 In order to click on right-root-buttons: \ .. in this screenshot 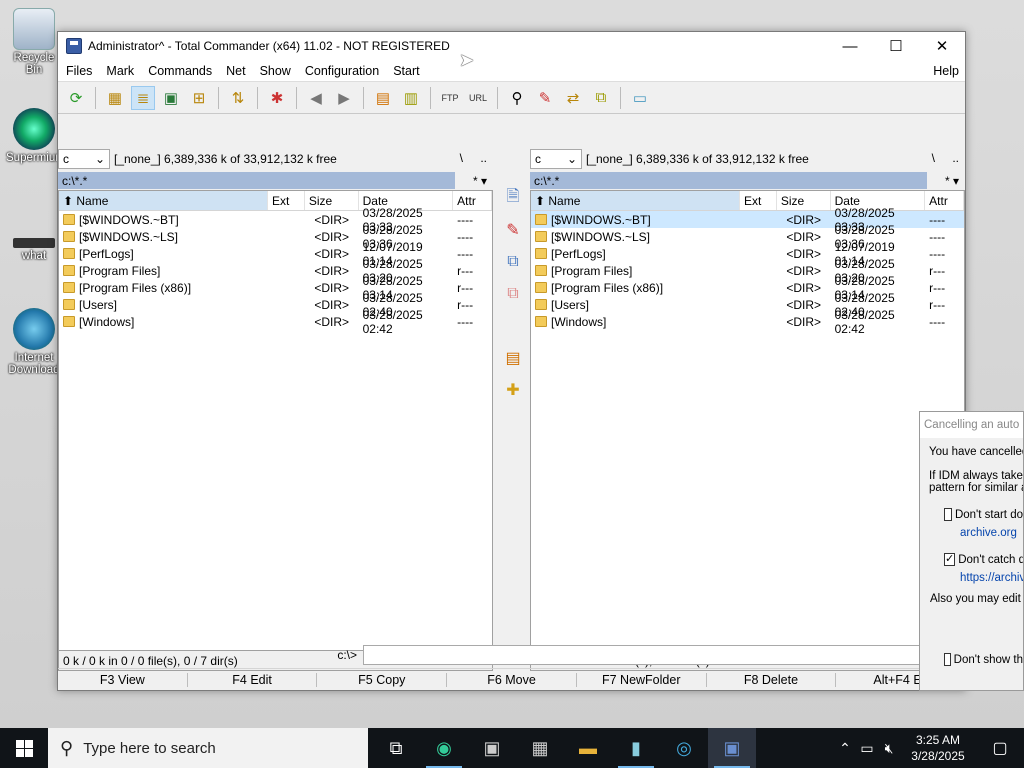, I will do `click(945, 158)`.